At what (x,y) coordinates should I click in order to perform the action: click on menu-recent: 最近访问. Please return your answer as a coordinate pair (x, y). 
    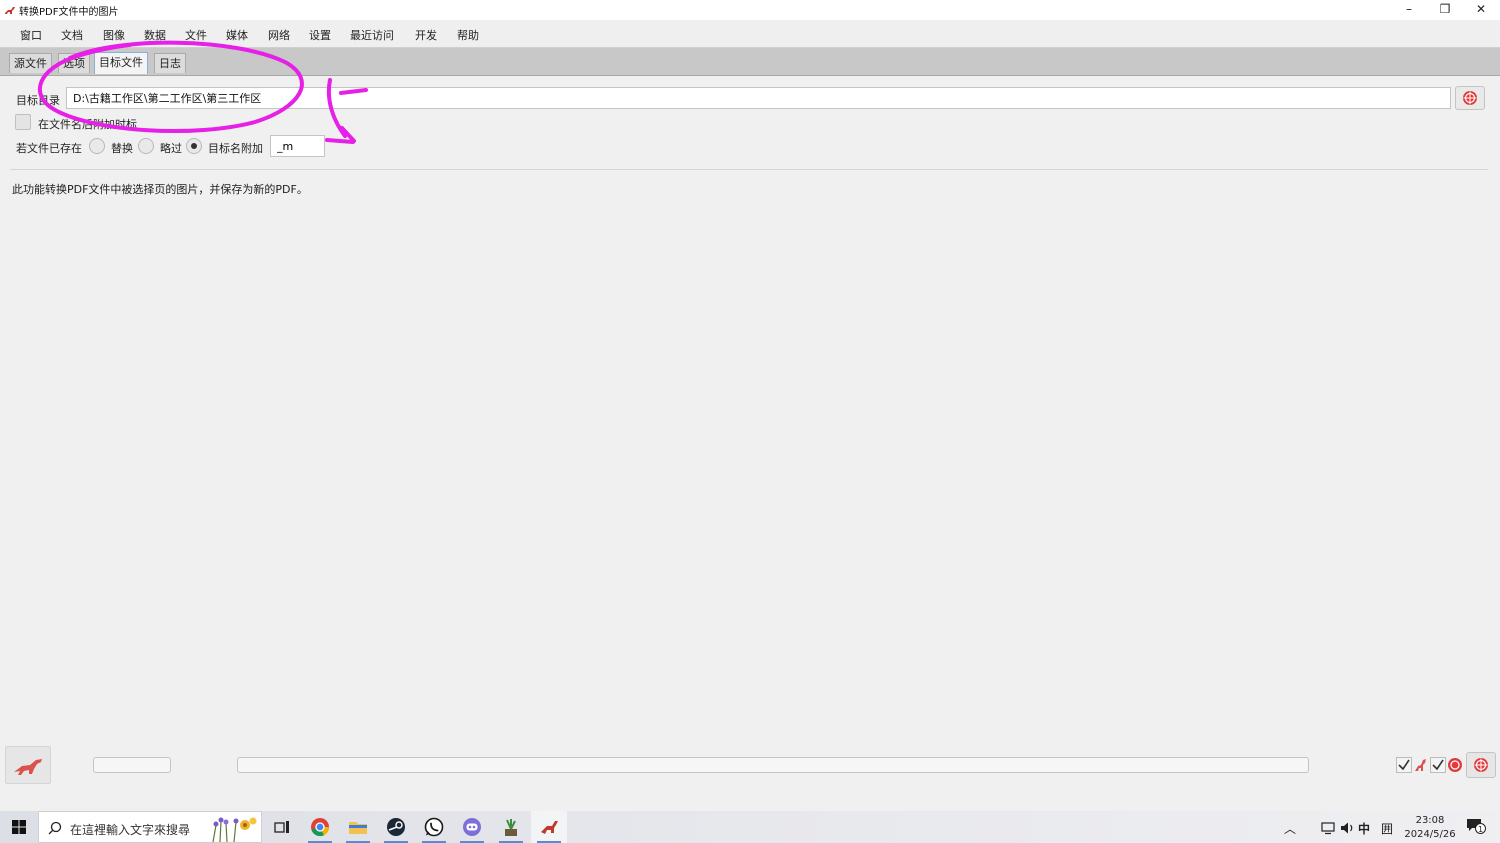
    Looking at the image, I should click on (372, 35).